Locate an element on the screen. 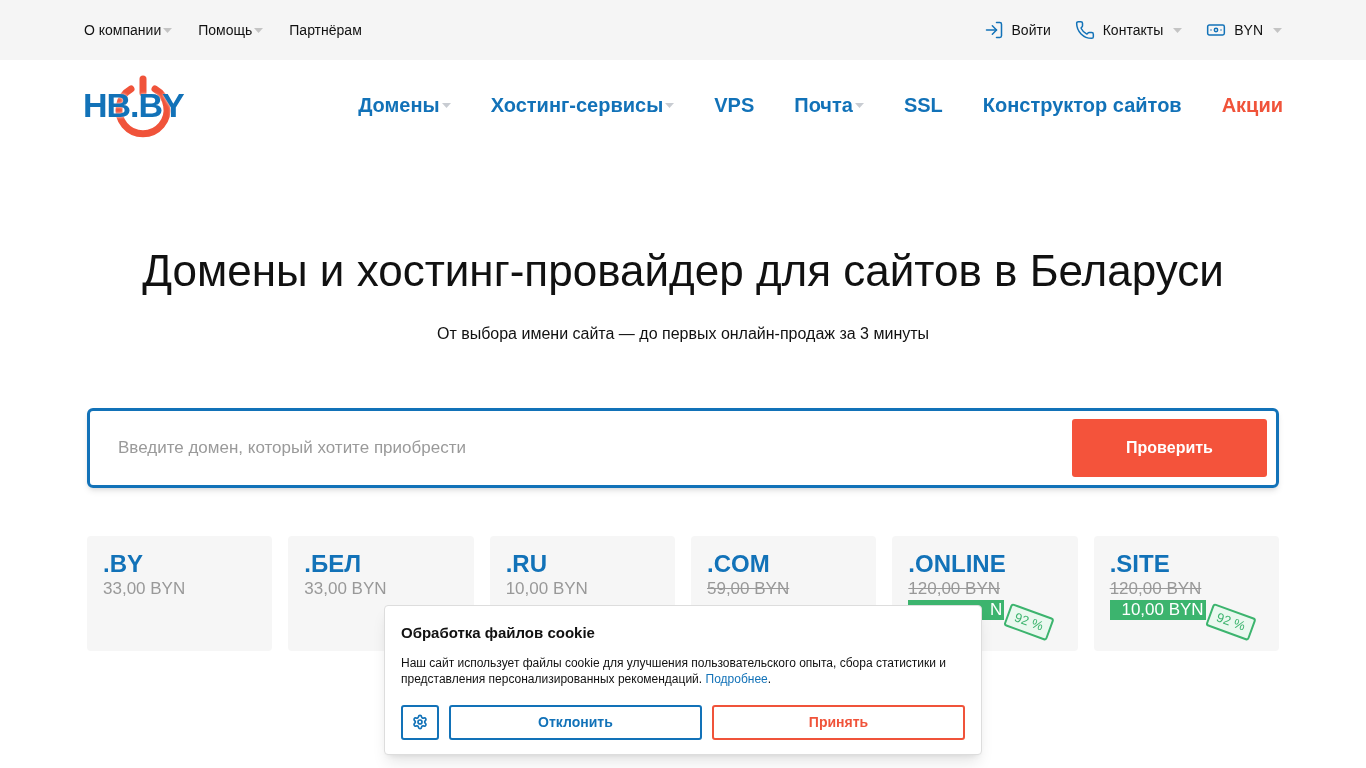  nav-link: VPS is located at coordinates (734, 105).